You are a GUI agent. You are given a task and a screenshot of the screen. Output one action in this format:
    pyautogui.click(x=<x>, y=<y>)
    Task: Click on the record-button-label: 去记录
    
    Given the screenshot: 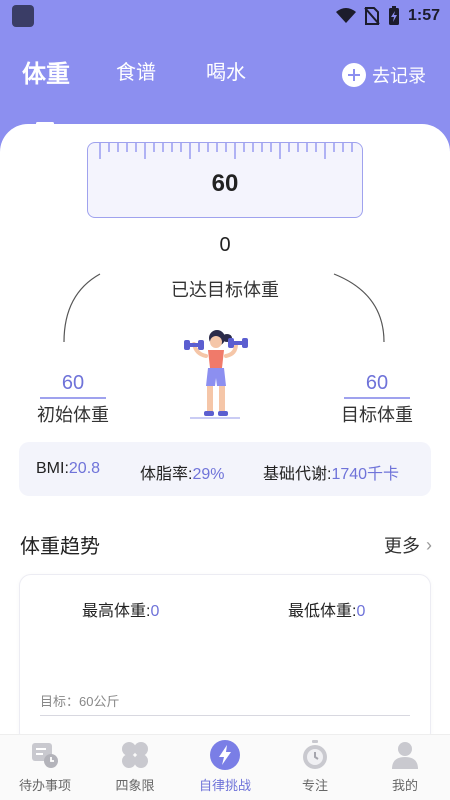 What is the action you would take?
    pyautogui.click(x=399, y=76)
    